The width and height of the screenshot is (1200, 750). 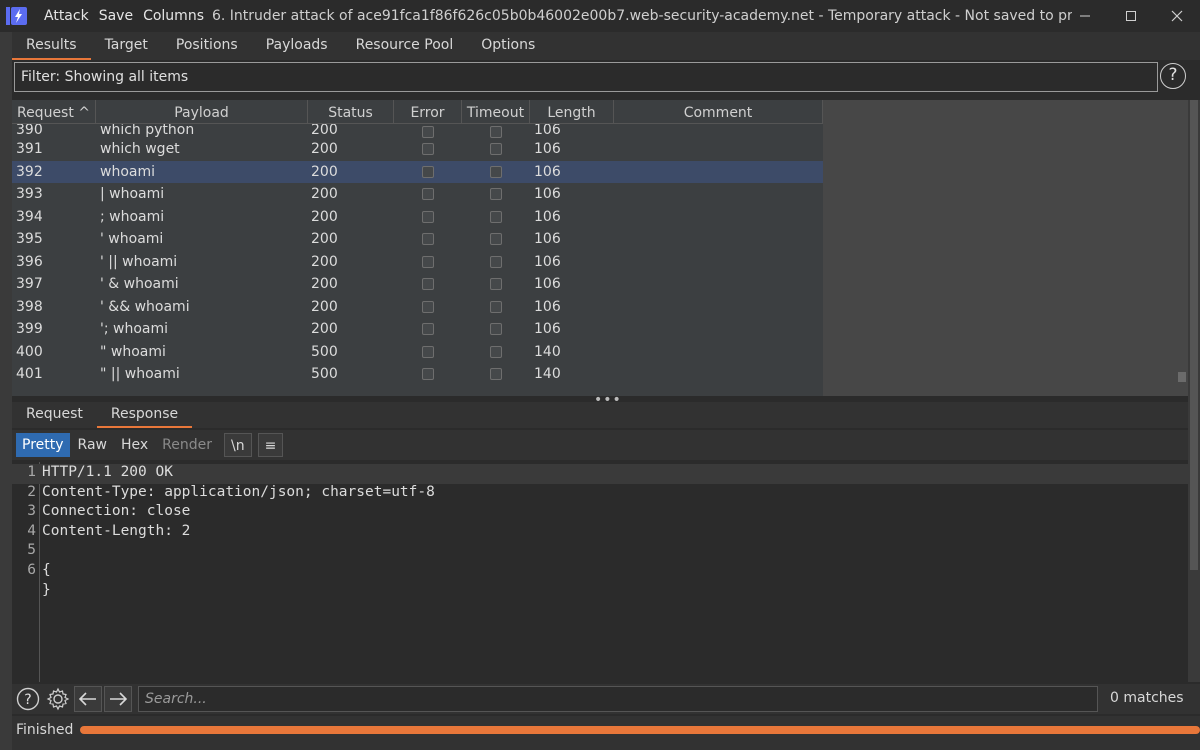 I want to click on maximize-button, so click(x=1131, y=16).